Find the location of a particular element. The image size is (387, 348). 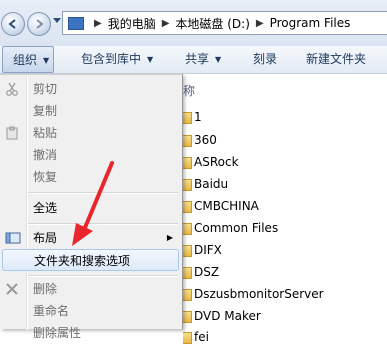

menu-item-label: 布局 is located at coordinates (45, 238).